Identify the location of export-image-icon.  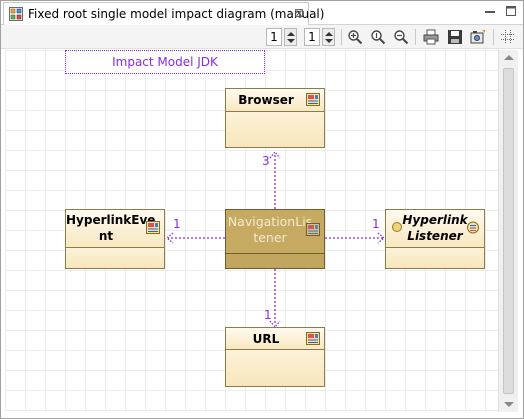
(478, 37).